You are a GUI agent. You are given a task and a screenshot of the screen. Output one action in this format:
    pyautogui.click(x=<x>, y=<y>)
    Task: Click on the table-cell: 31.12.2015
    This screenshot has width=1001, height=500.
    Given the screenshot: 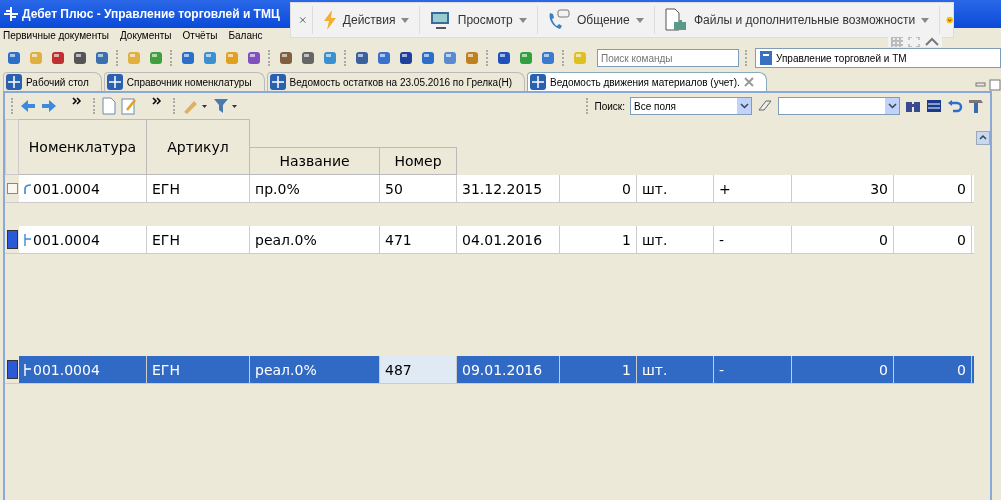 What is the action you would take?
    pyautogui.click(x=502, y=188)
    